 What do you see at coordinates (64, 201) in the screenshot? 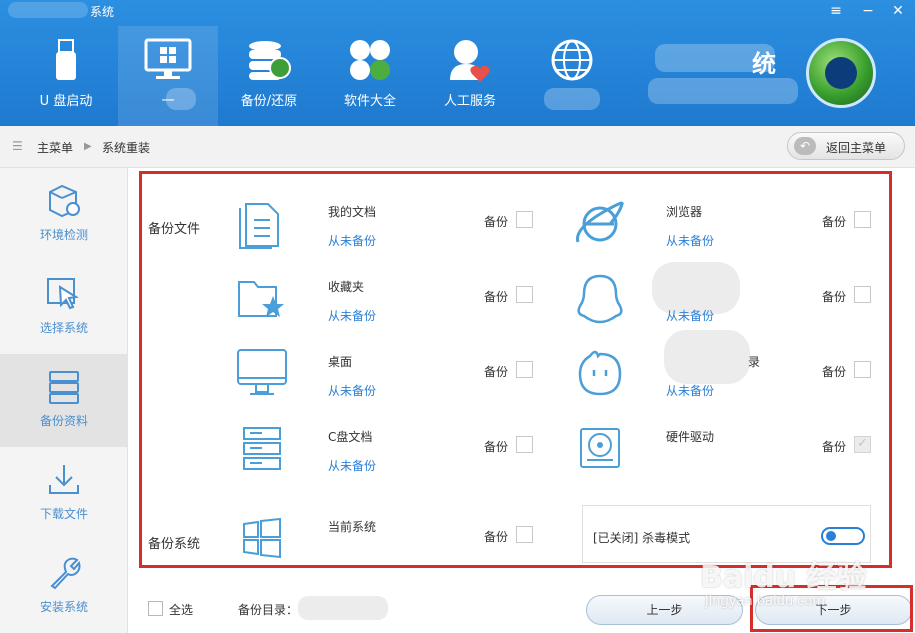
I see `box-gear-icon` at bounding box center [64, 201].